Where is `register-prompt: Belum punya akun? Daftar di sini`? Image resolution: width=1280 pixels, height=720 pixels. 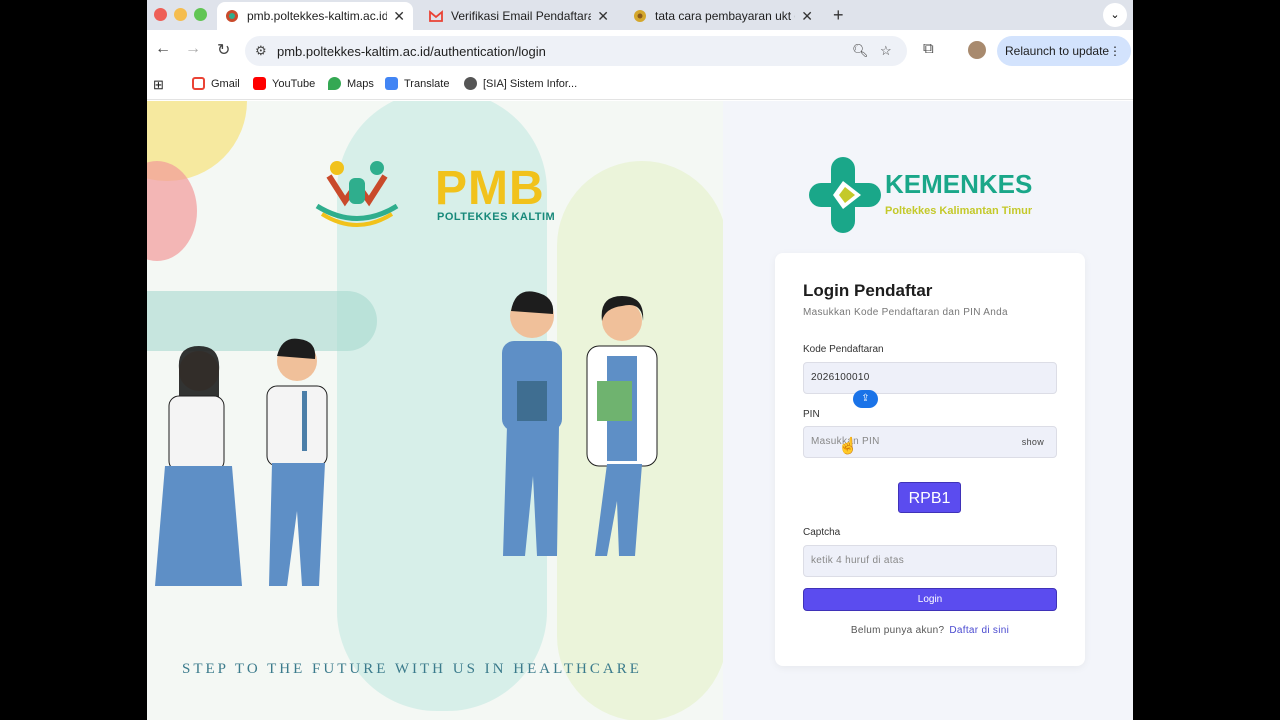 register-prompt: Belum punya akun? Daftar di sini is located at coordinates (930, 630).